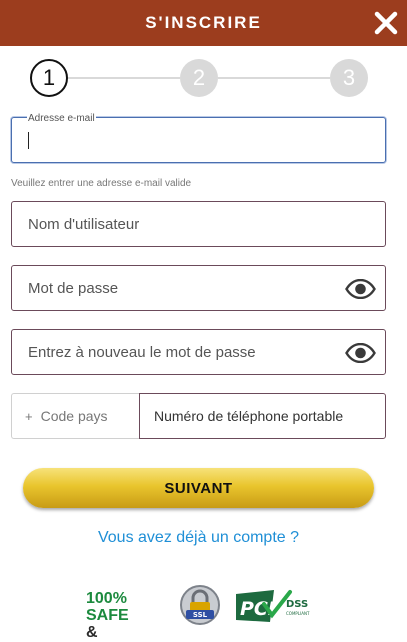  What do you see at coordinates (198, 488) in the screenshot?
I see `next-button: SUIVANT` at bounding box center [198, 488].